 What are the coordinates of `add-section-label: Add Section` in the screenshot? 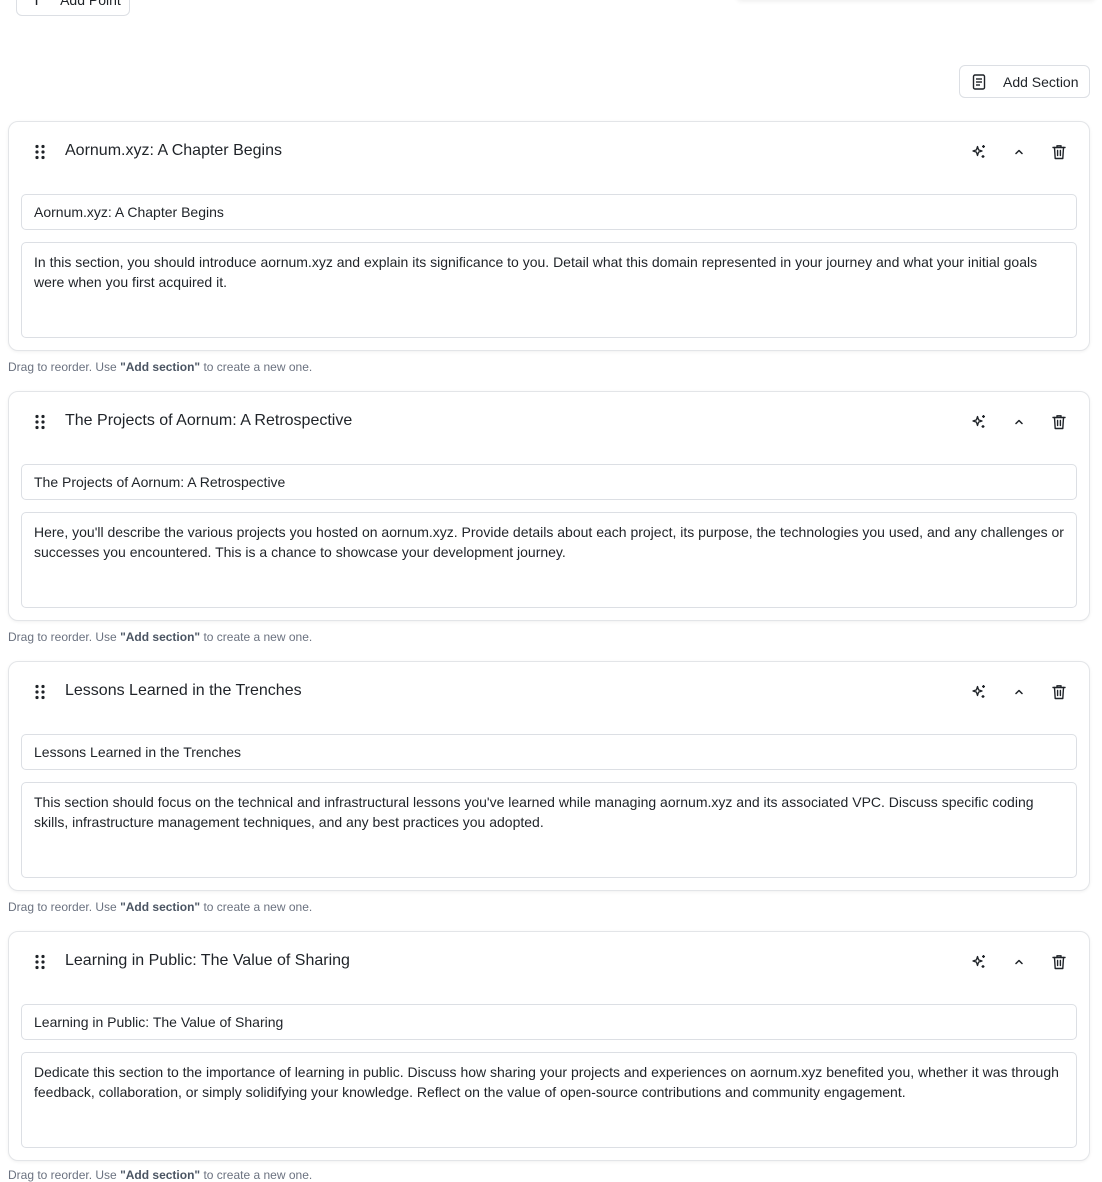 It's located at (1041, 81).